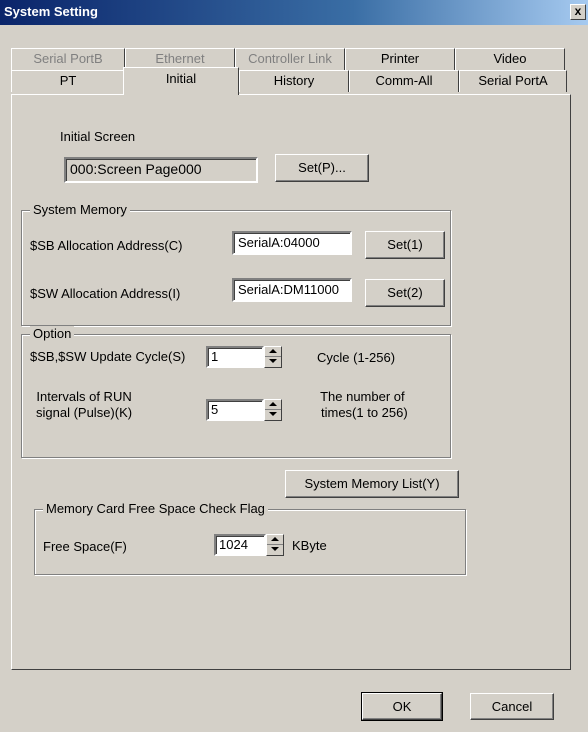  I want to click on run-interval-unit: The number of times(1 to 256), so click(362, 405).